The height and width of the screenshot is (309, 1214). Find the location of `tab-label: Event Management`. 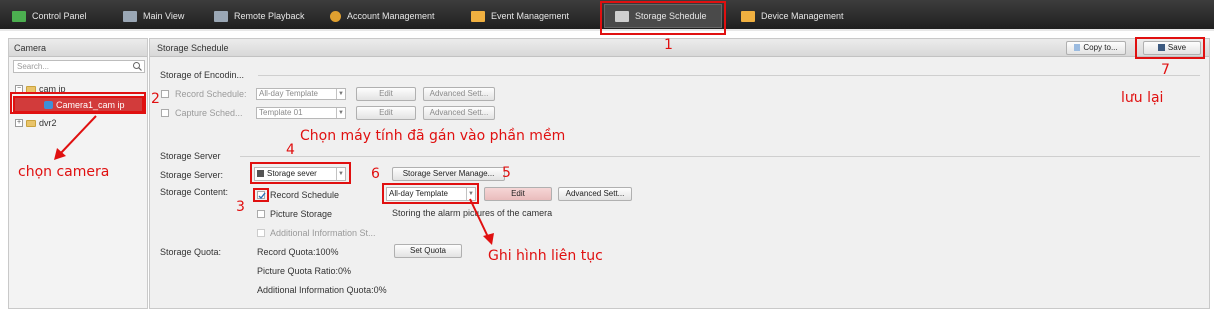

tab-label: Event Management is located at coordinates (530, 16).